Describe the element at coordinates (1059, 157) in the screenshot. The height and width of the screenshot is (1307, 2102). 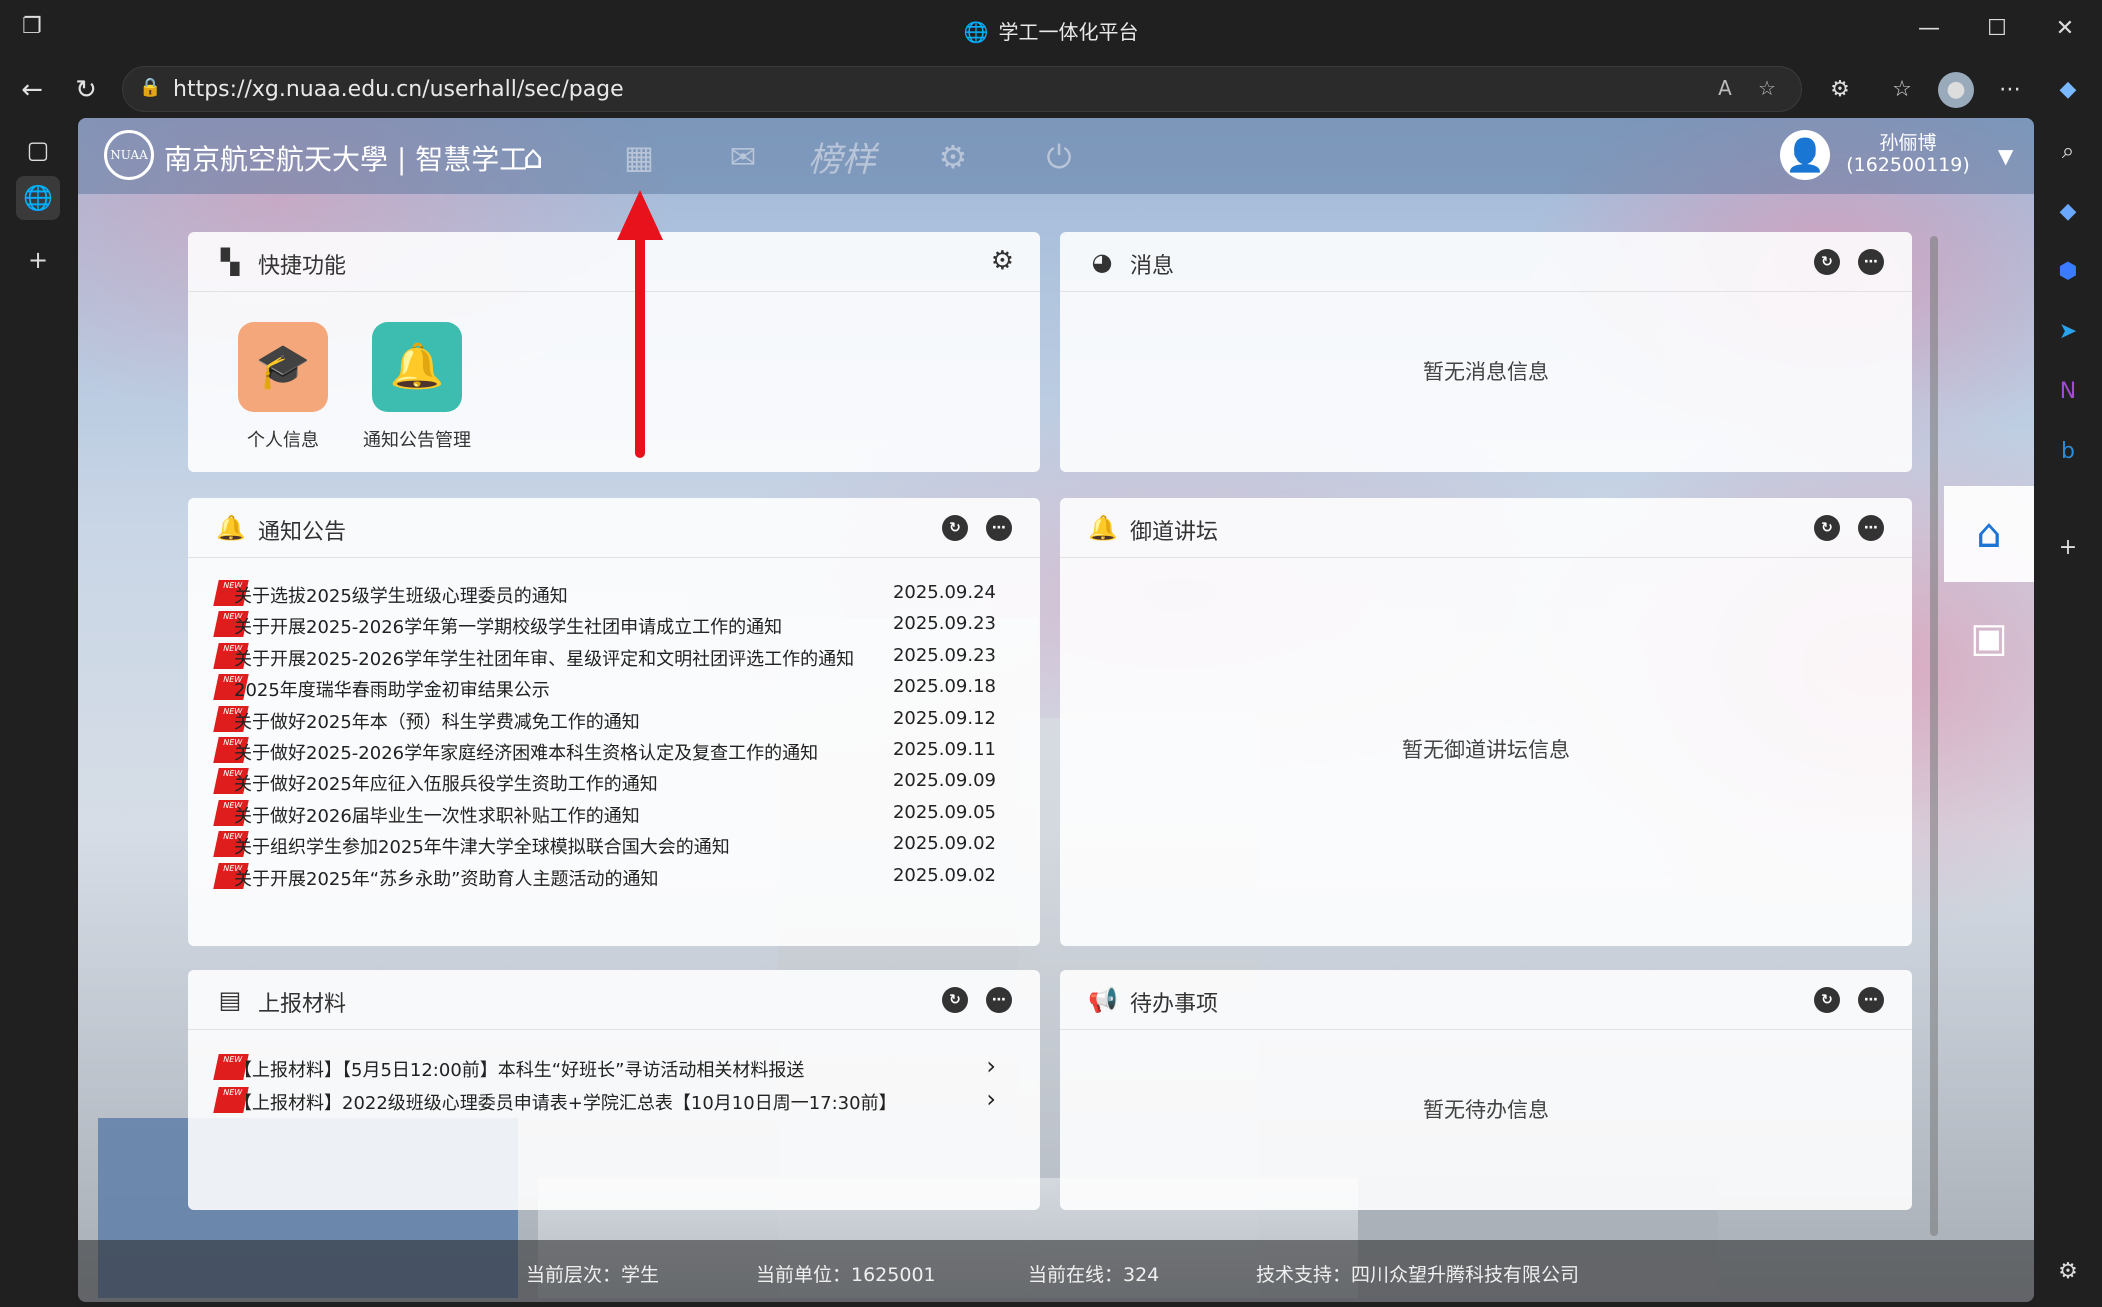
I see `power-icon: ⏻` at that location.